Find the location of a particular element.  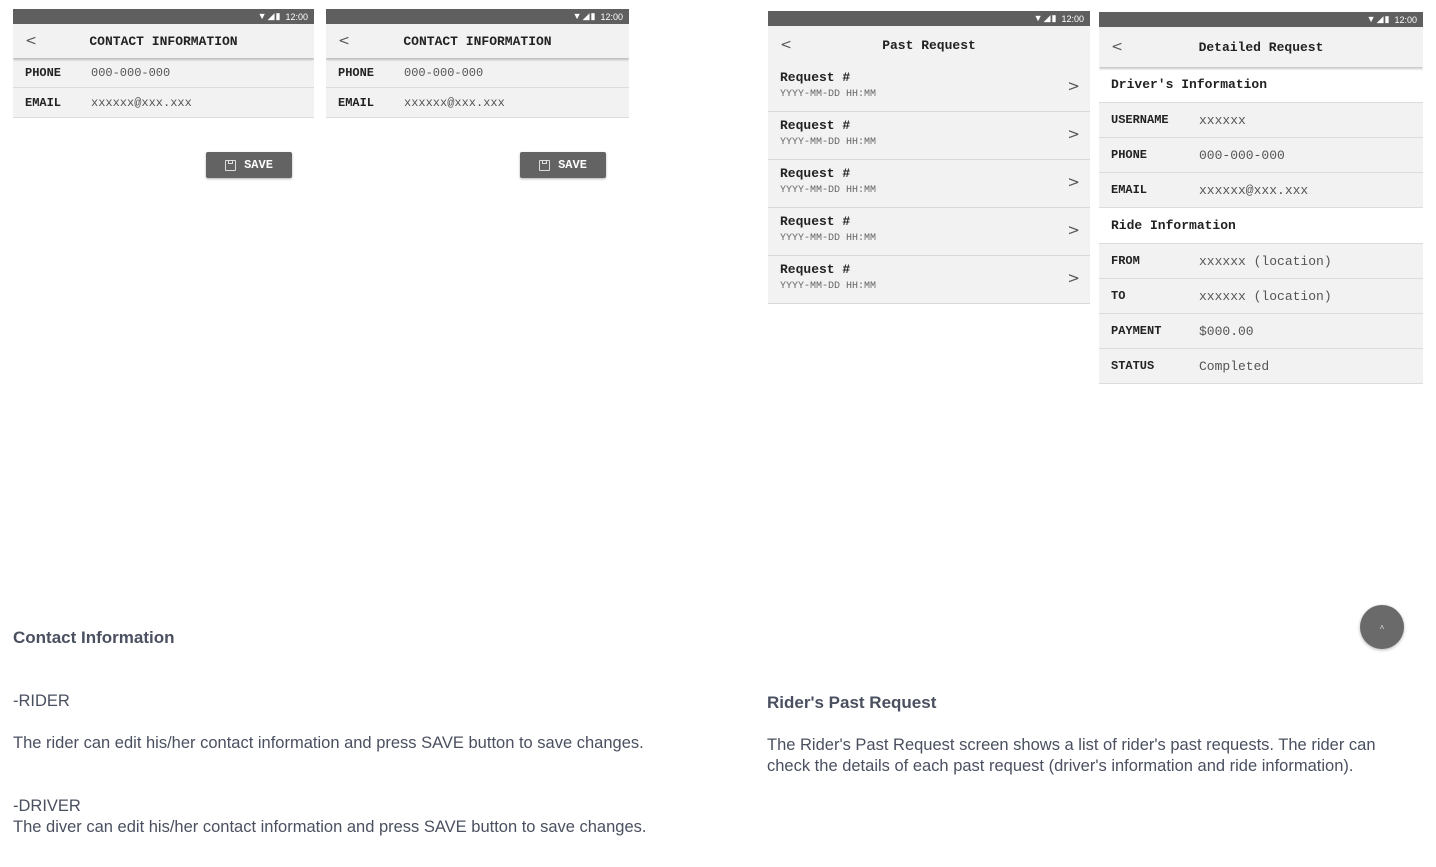

ride-info-label: STATUS is located at coordinates (1133, 366).